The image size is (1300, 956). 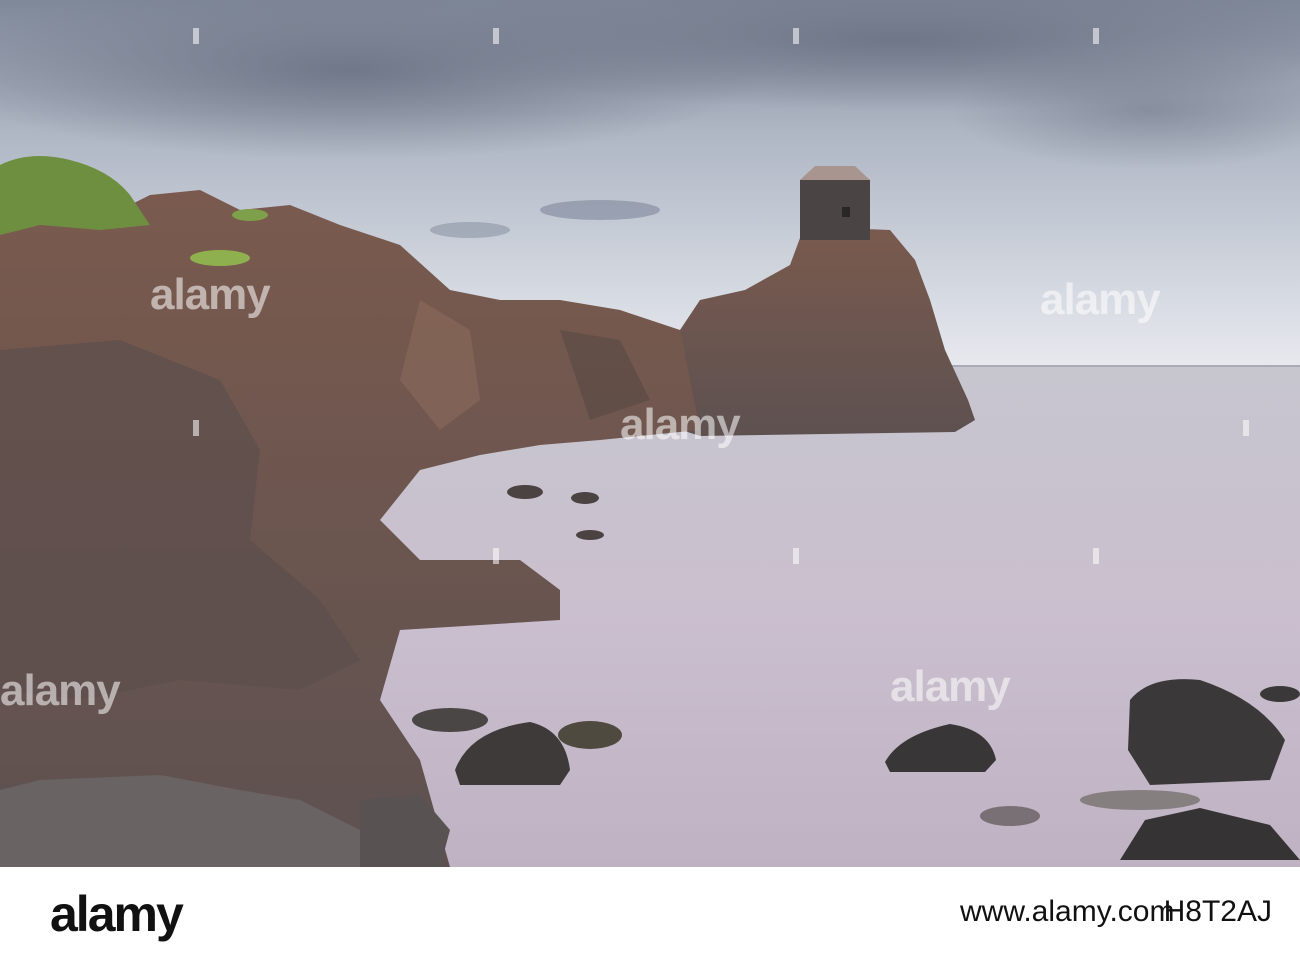 I want to click on alamy-logo: alamy, so click(x=117, y=914).